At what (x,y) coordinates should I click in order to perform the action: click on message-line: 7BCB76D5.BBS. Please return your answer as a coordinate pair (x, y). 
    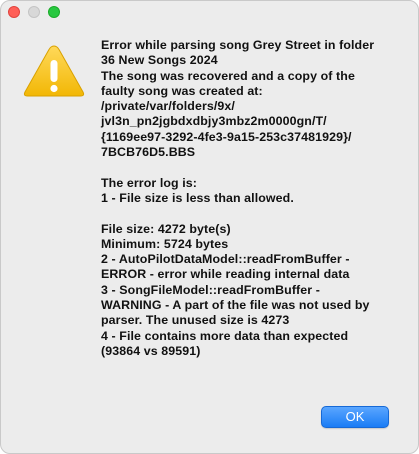
    Looking at the image, I should click on (148, 152).